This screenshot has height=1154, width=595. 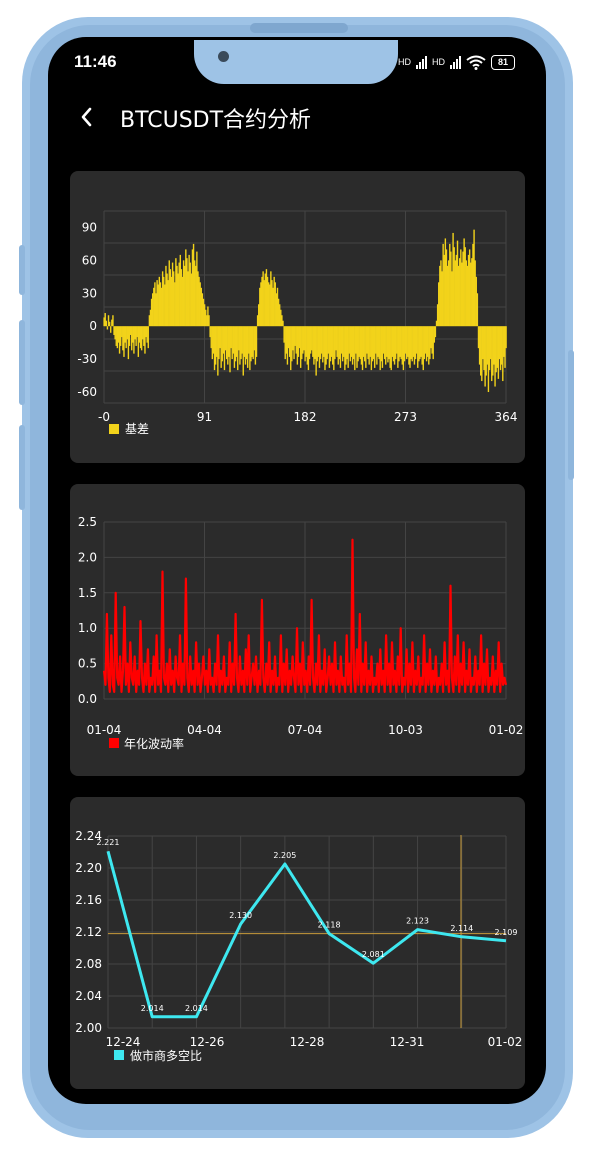 I want to click on chevron-left-icon, so click(x=86, y=117).